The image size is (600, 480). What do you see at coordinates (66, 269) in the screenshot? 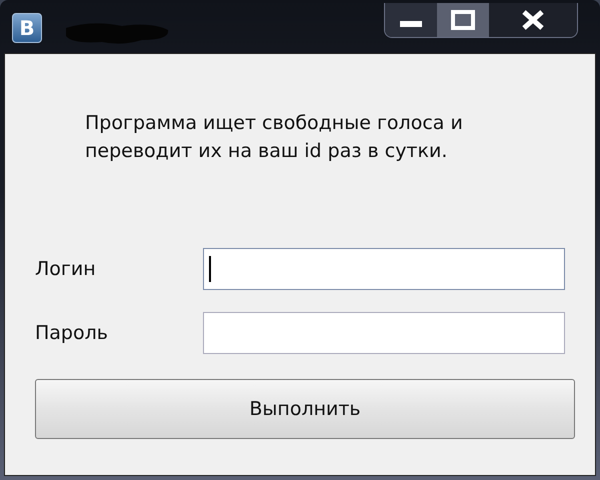
I see `field-label: Логин` at bounding box center [66, 269].